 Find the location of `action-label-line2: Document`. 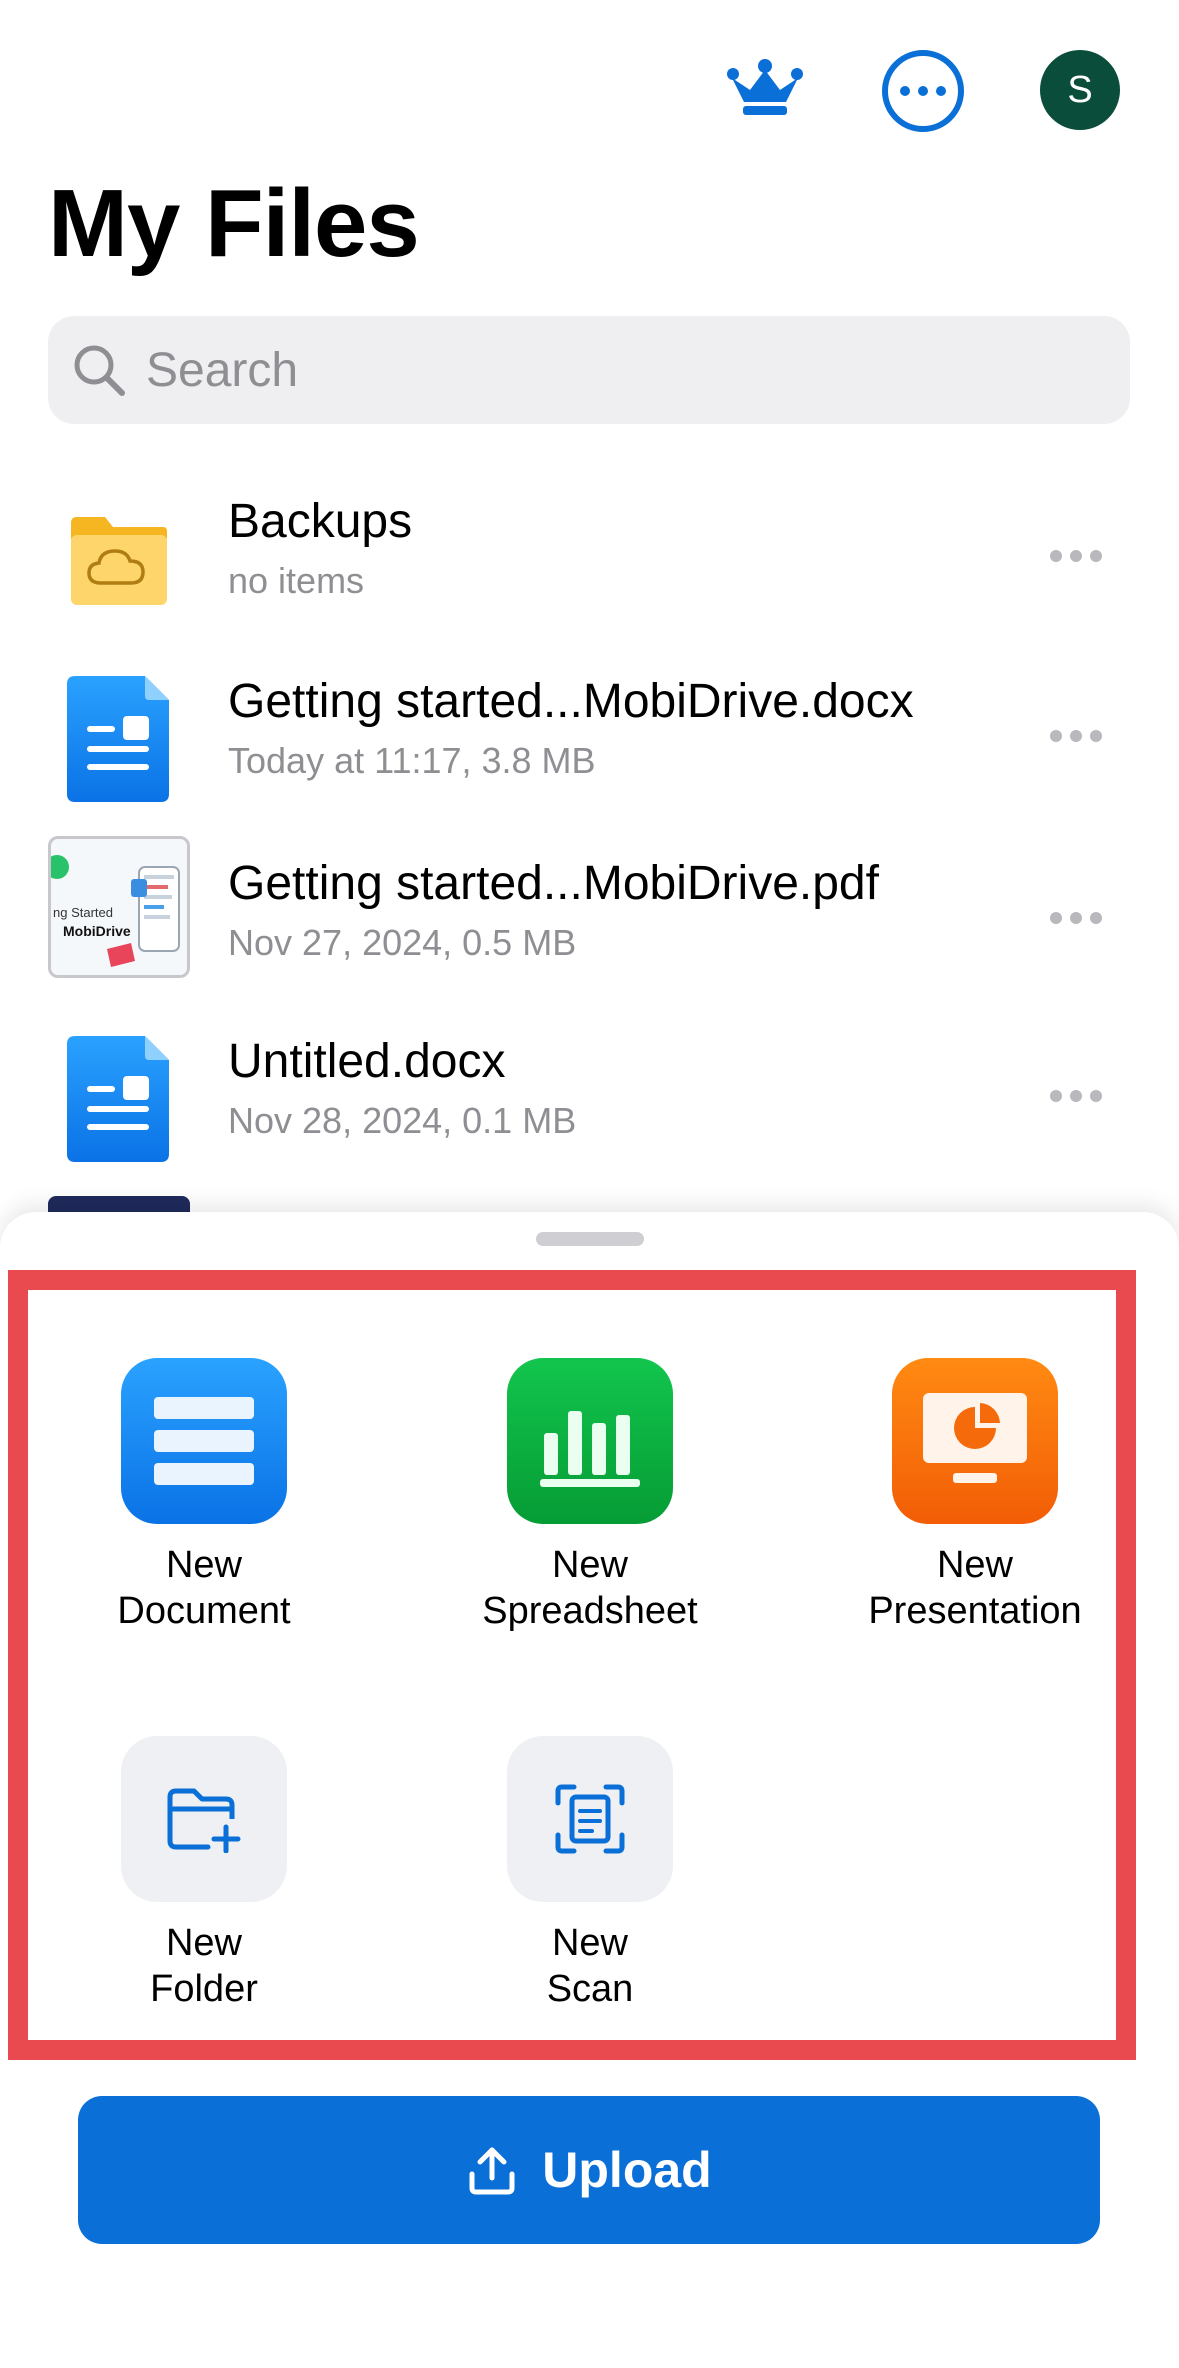

action-label-line2: Document is located at coordinates (204, 1611).